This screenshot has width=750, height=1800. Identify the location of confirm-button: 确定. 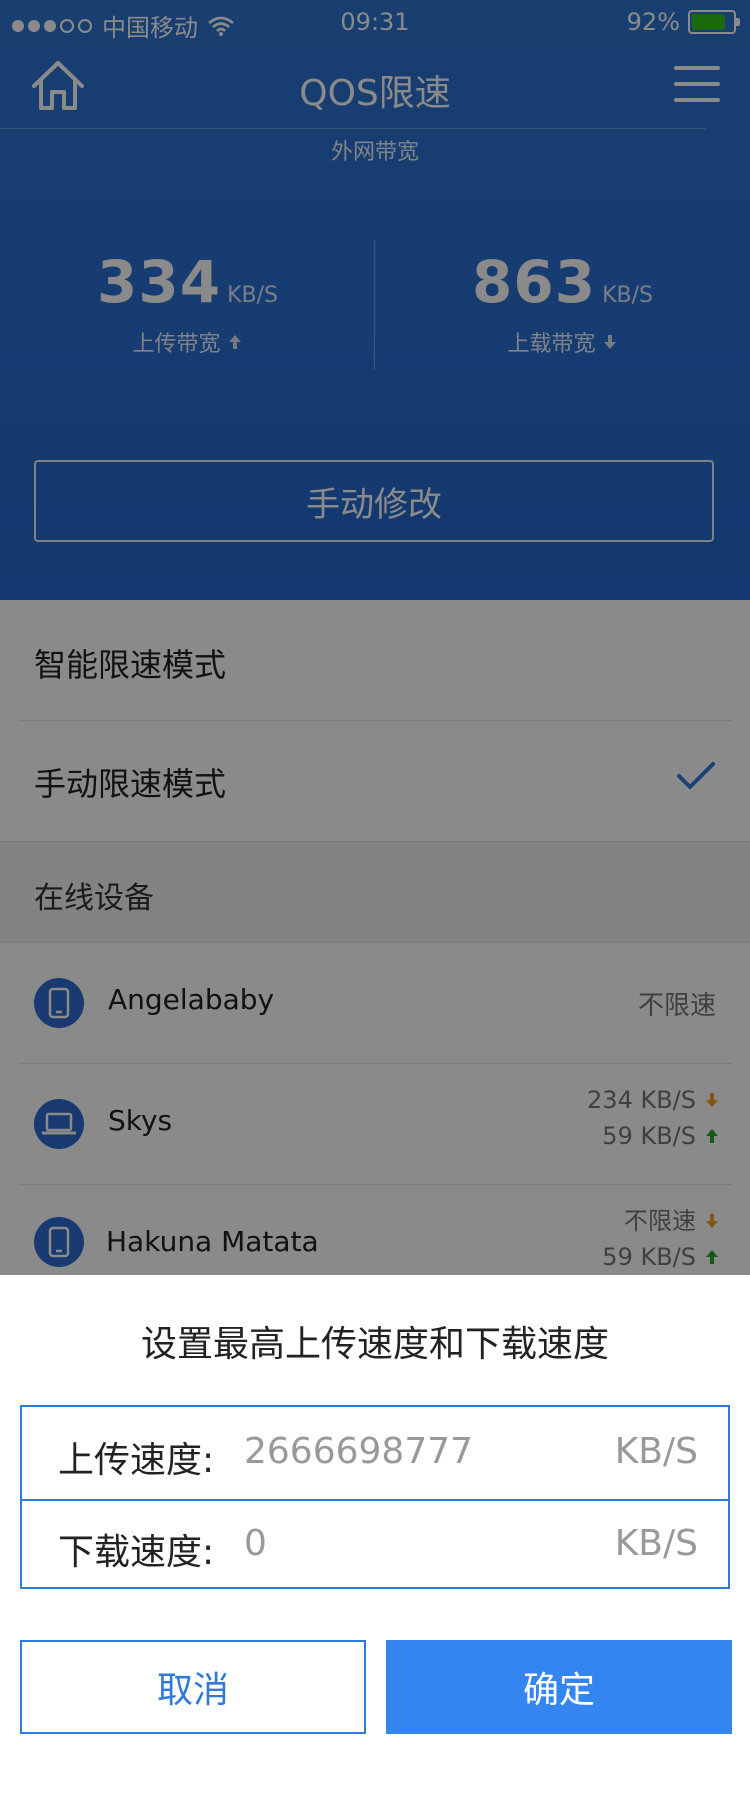
(559, 1687).